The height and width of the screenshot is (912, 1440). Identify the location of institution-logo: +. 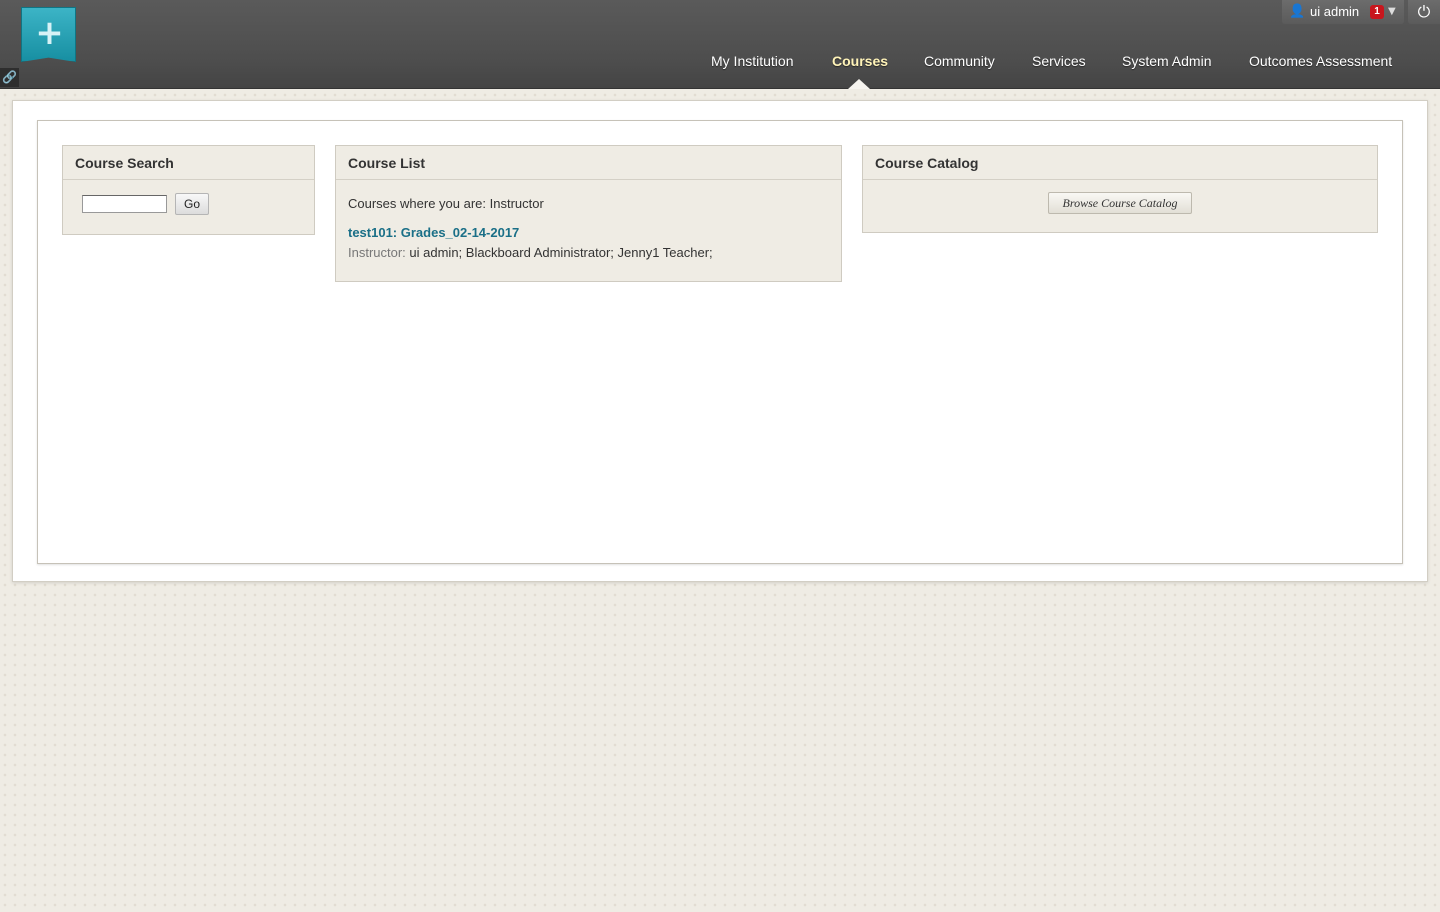
(48, 34).